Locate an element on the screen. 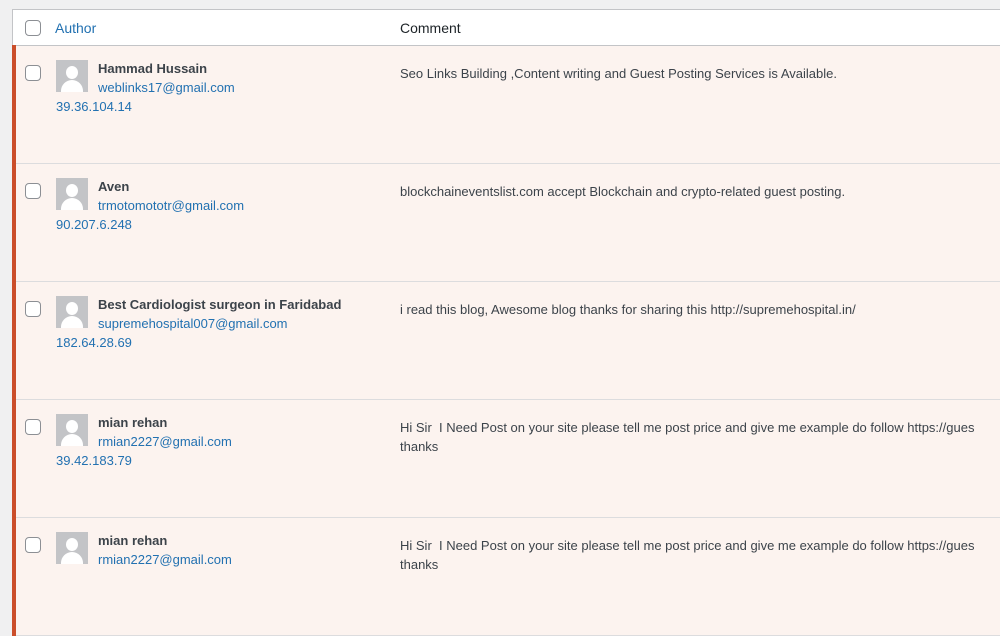 Image resolution: width=1000 pixels, height=636 pixels. author-email-link: rmian2227@gmail.com is located at coordinates (165, 441).